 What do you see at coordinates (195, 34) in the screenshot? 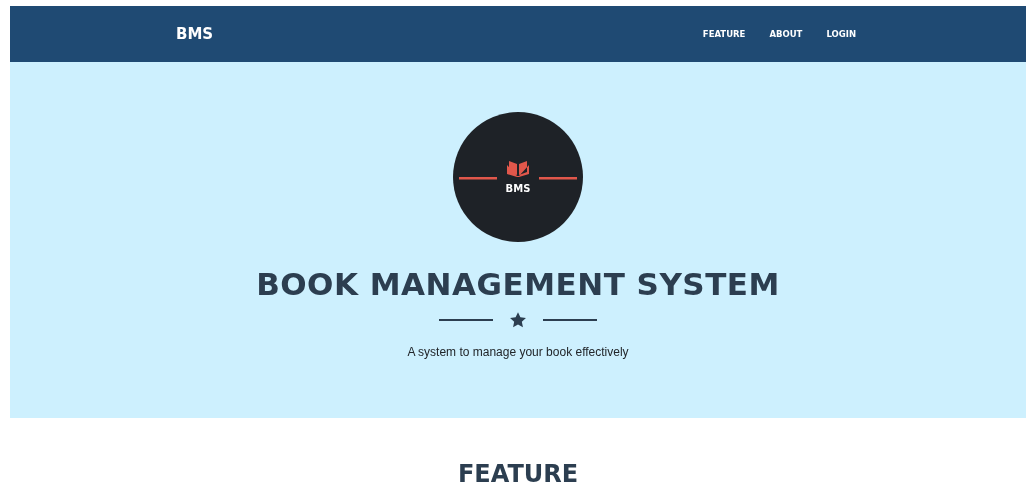
I see `brand-link: BMS` at bounding box center [195, 34].